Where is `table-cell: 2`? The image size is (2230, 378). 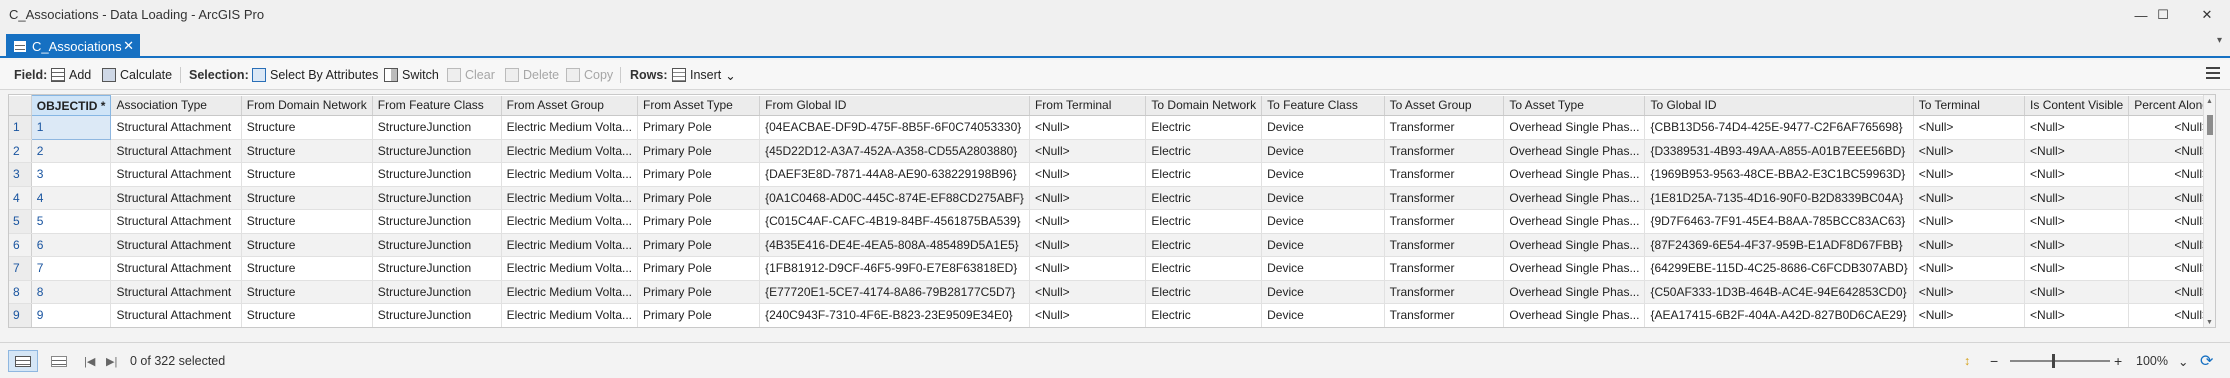
table-cell: 2 is located at coordinates (71, 151).